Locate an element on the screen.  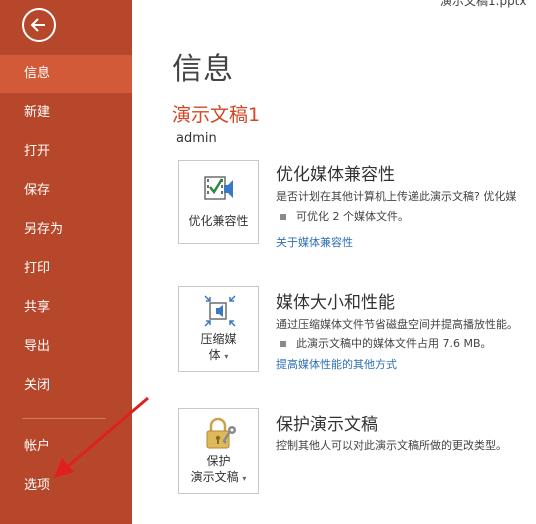
optimize-compatibility-button: 优化兼容性 is located at coordinates (218, 202).